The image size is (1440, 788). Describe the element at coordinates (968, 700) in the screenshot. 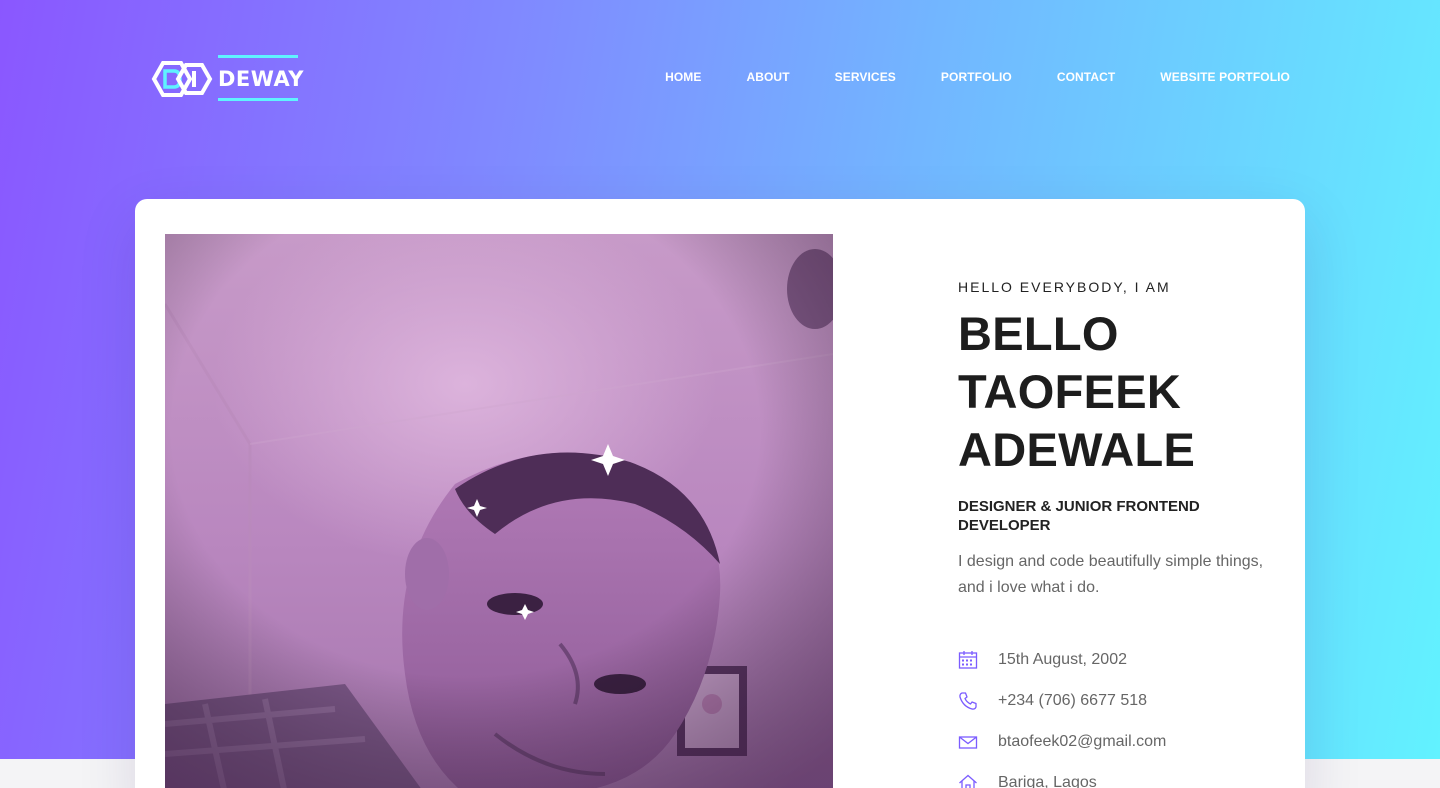

I see `phone-icon` at that location.